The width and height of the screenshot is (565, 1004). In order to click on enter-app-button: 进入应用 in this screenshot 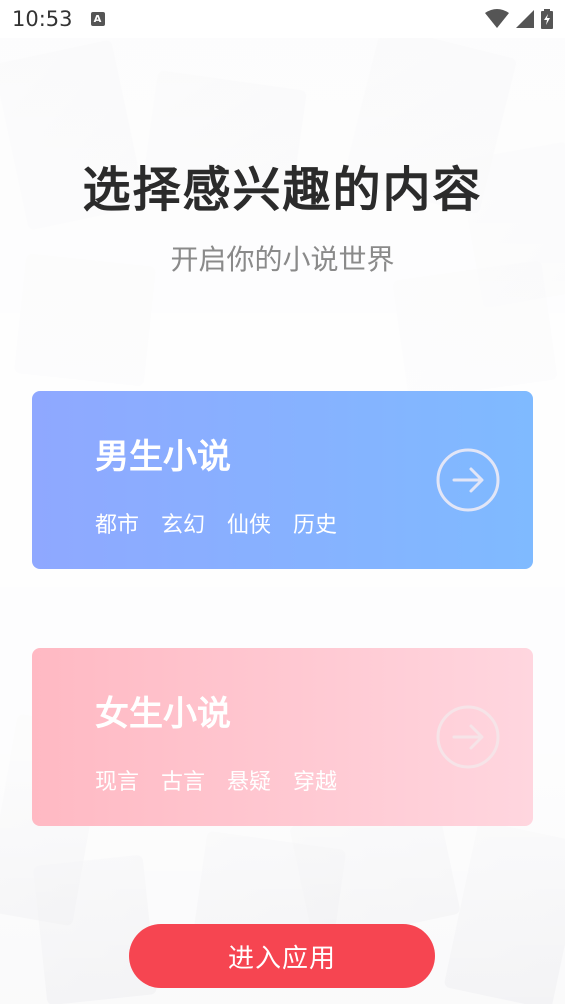, I will do `click(282, 956)`.